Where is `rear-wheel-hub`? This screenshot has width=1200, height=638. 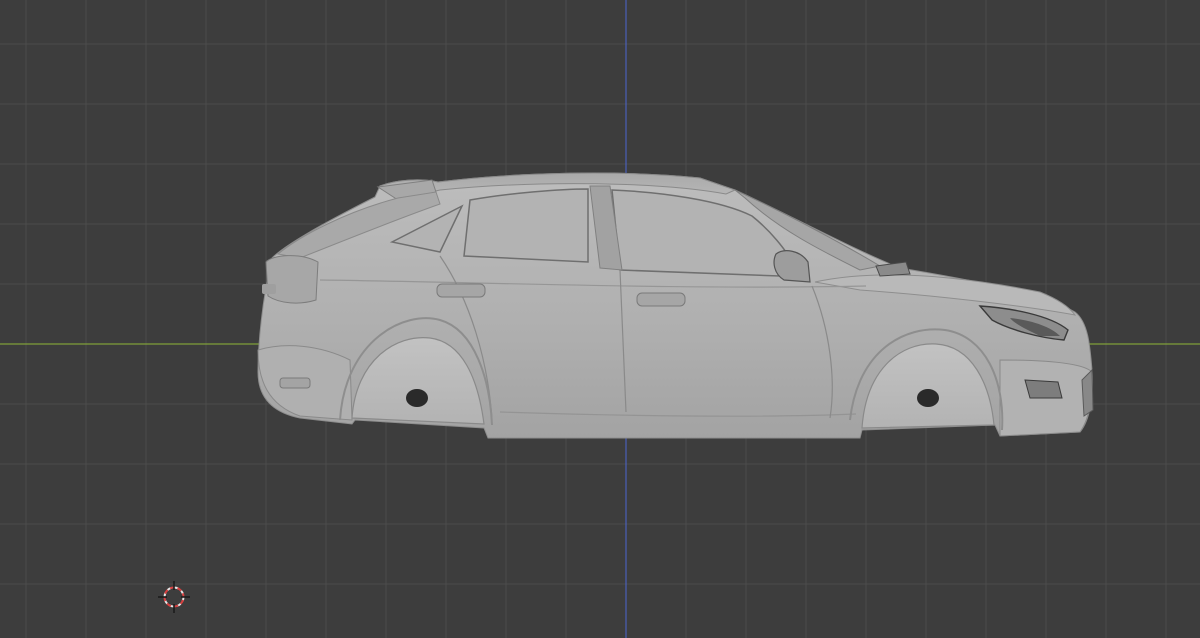 rear-wheel-hub is located at coordinates (417, 398).